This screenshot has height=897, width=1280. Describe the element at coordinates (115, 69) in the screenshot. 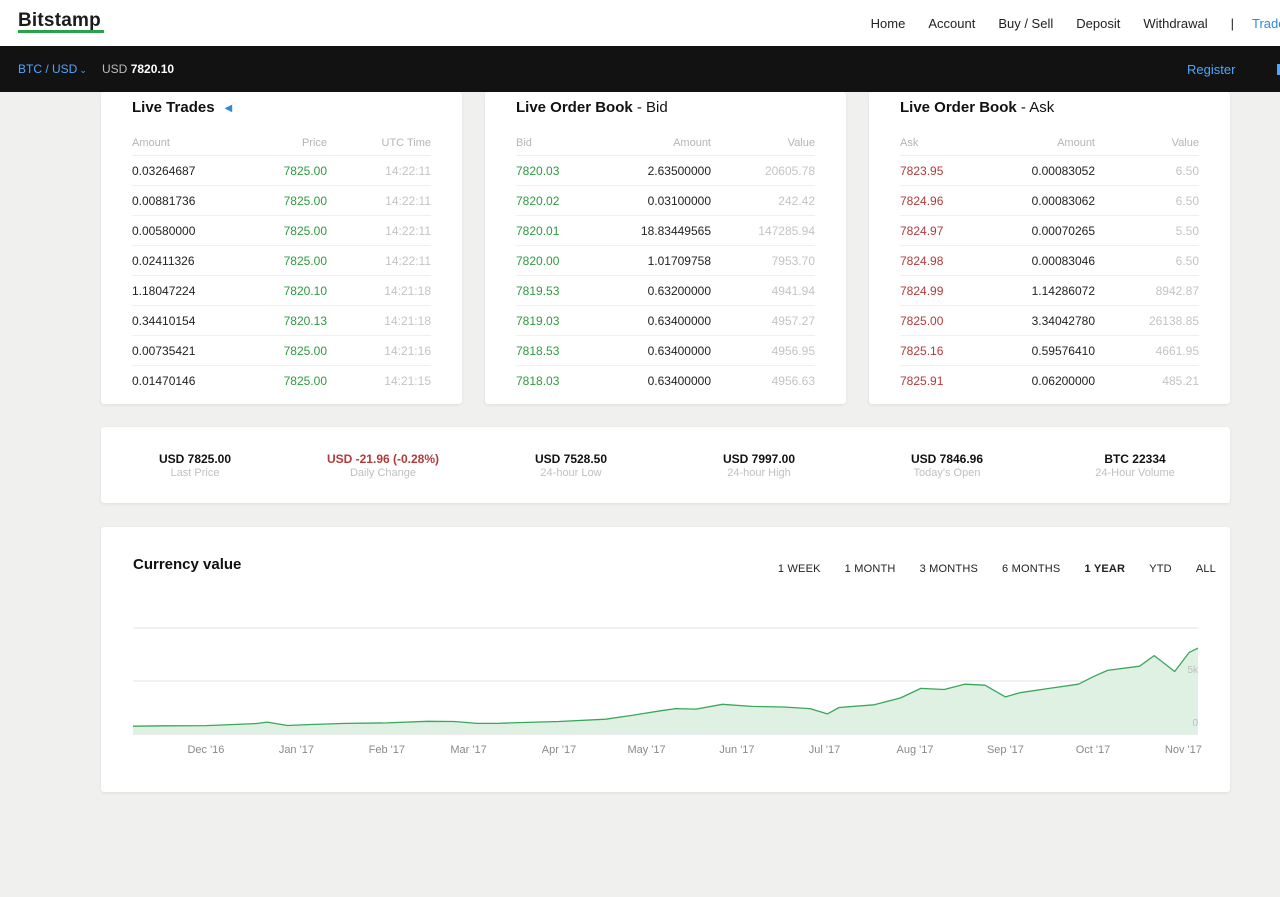

I see `ticker-currency: USD` at that location.